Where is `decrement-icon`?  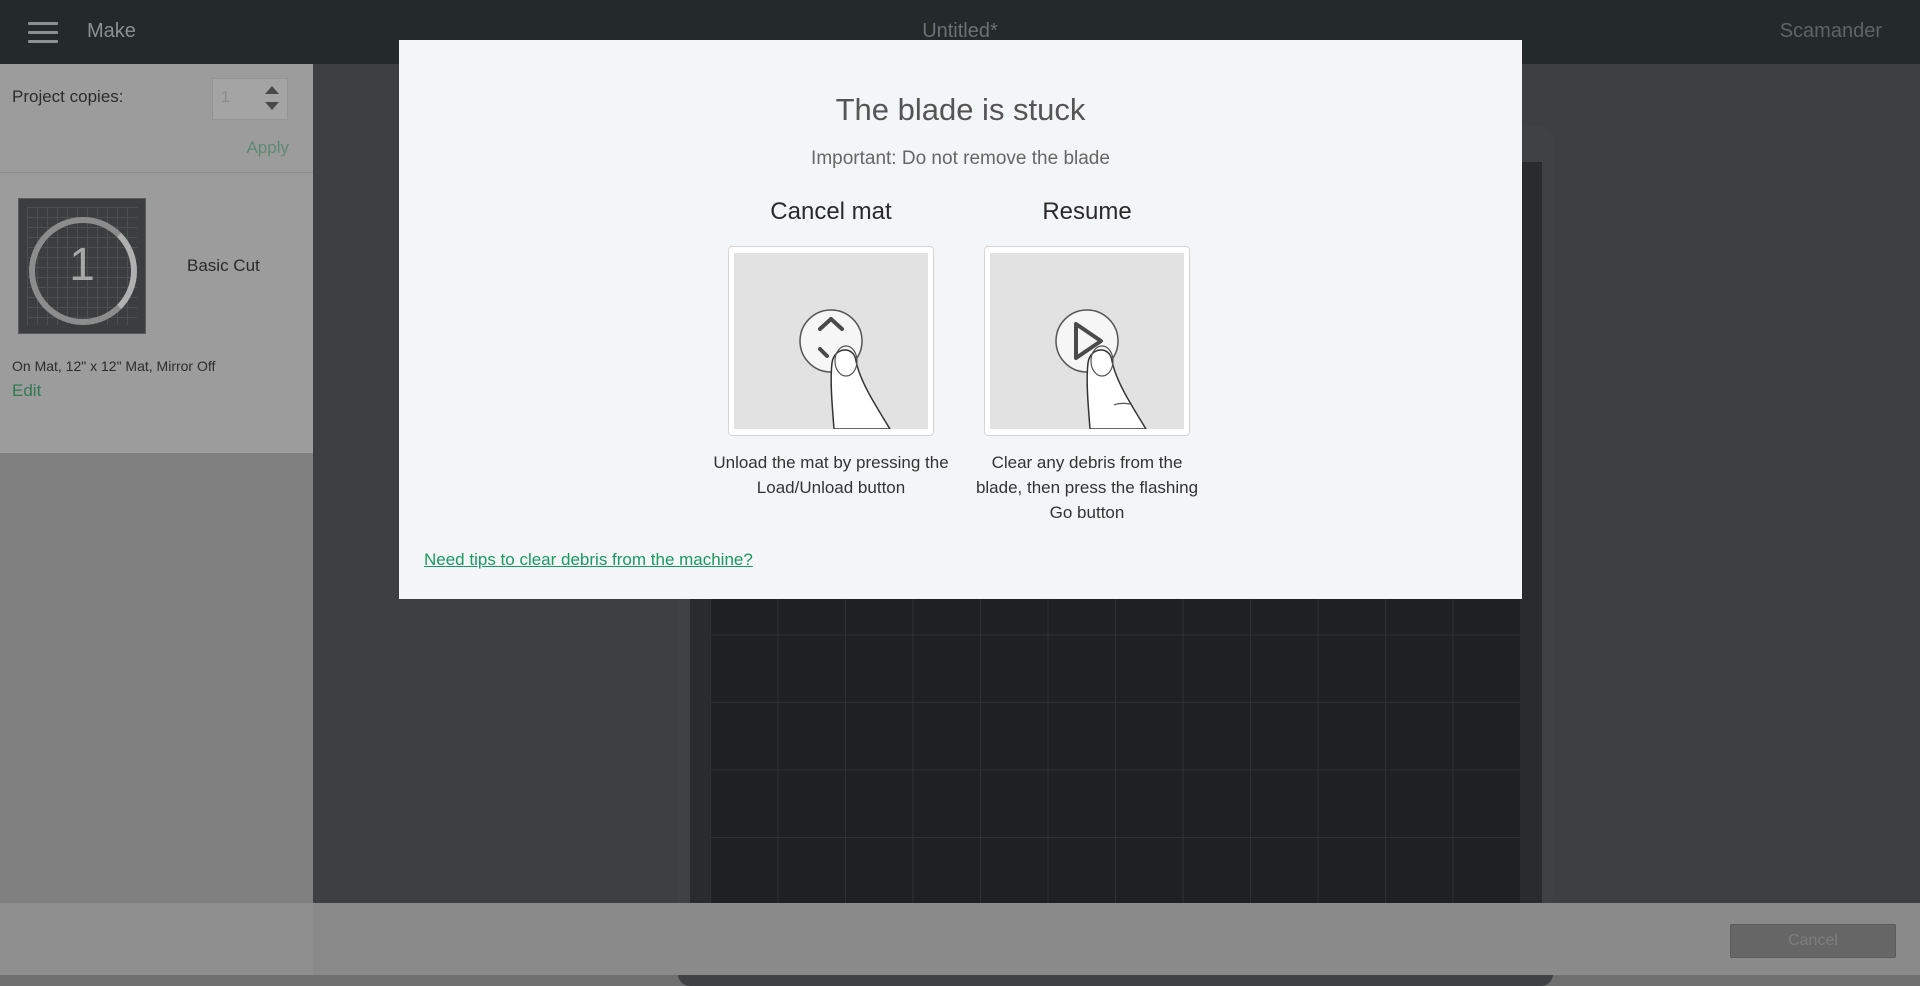
decrement-icon is located at coordinates (272, 106).